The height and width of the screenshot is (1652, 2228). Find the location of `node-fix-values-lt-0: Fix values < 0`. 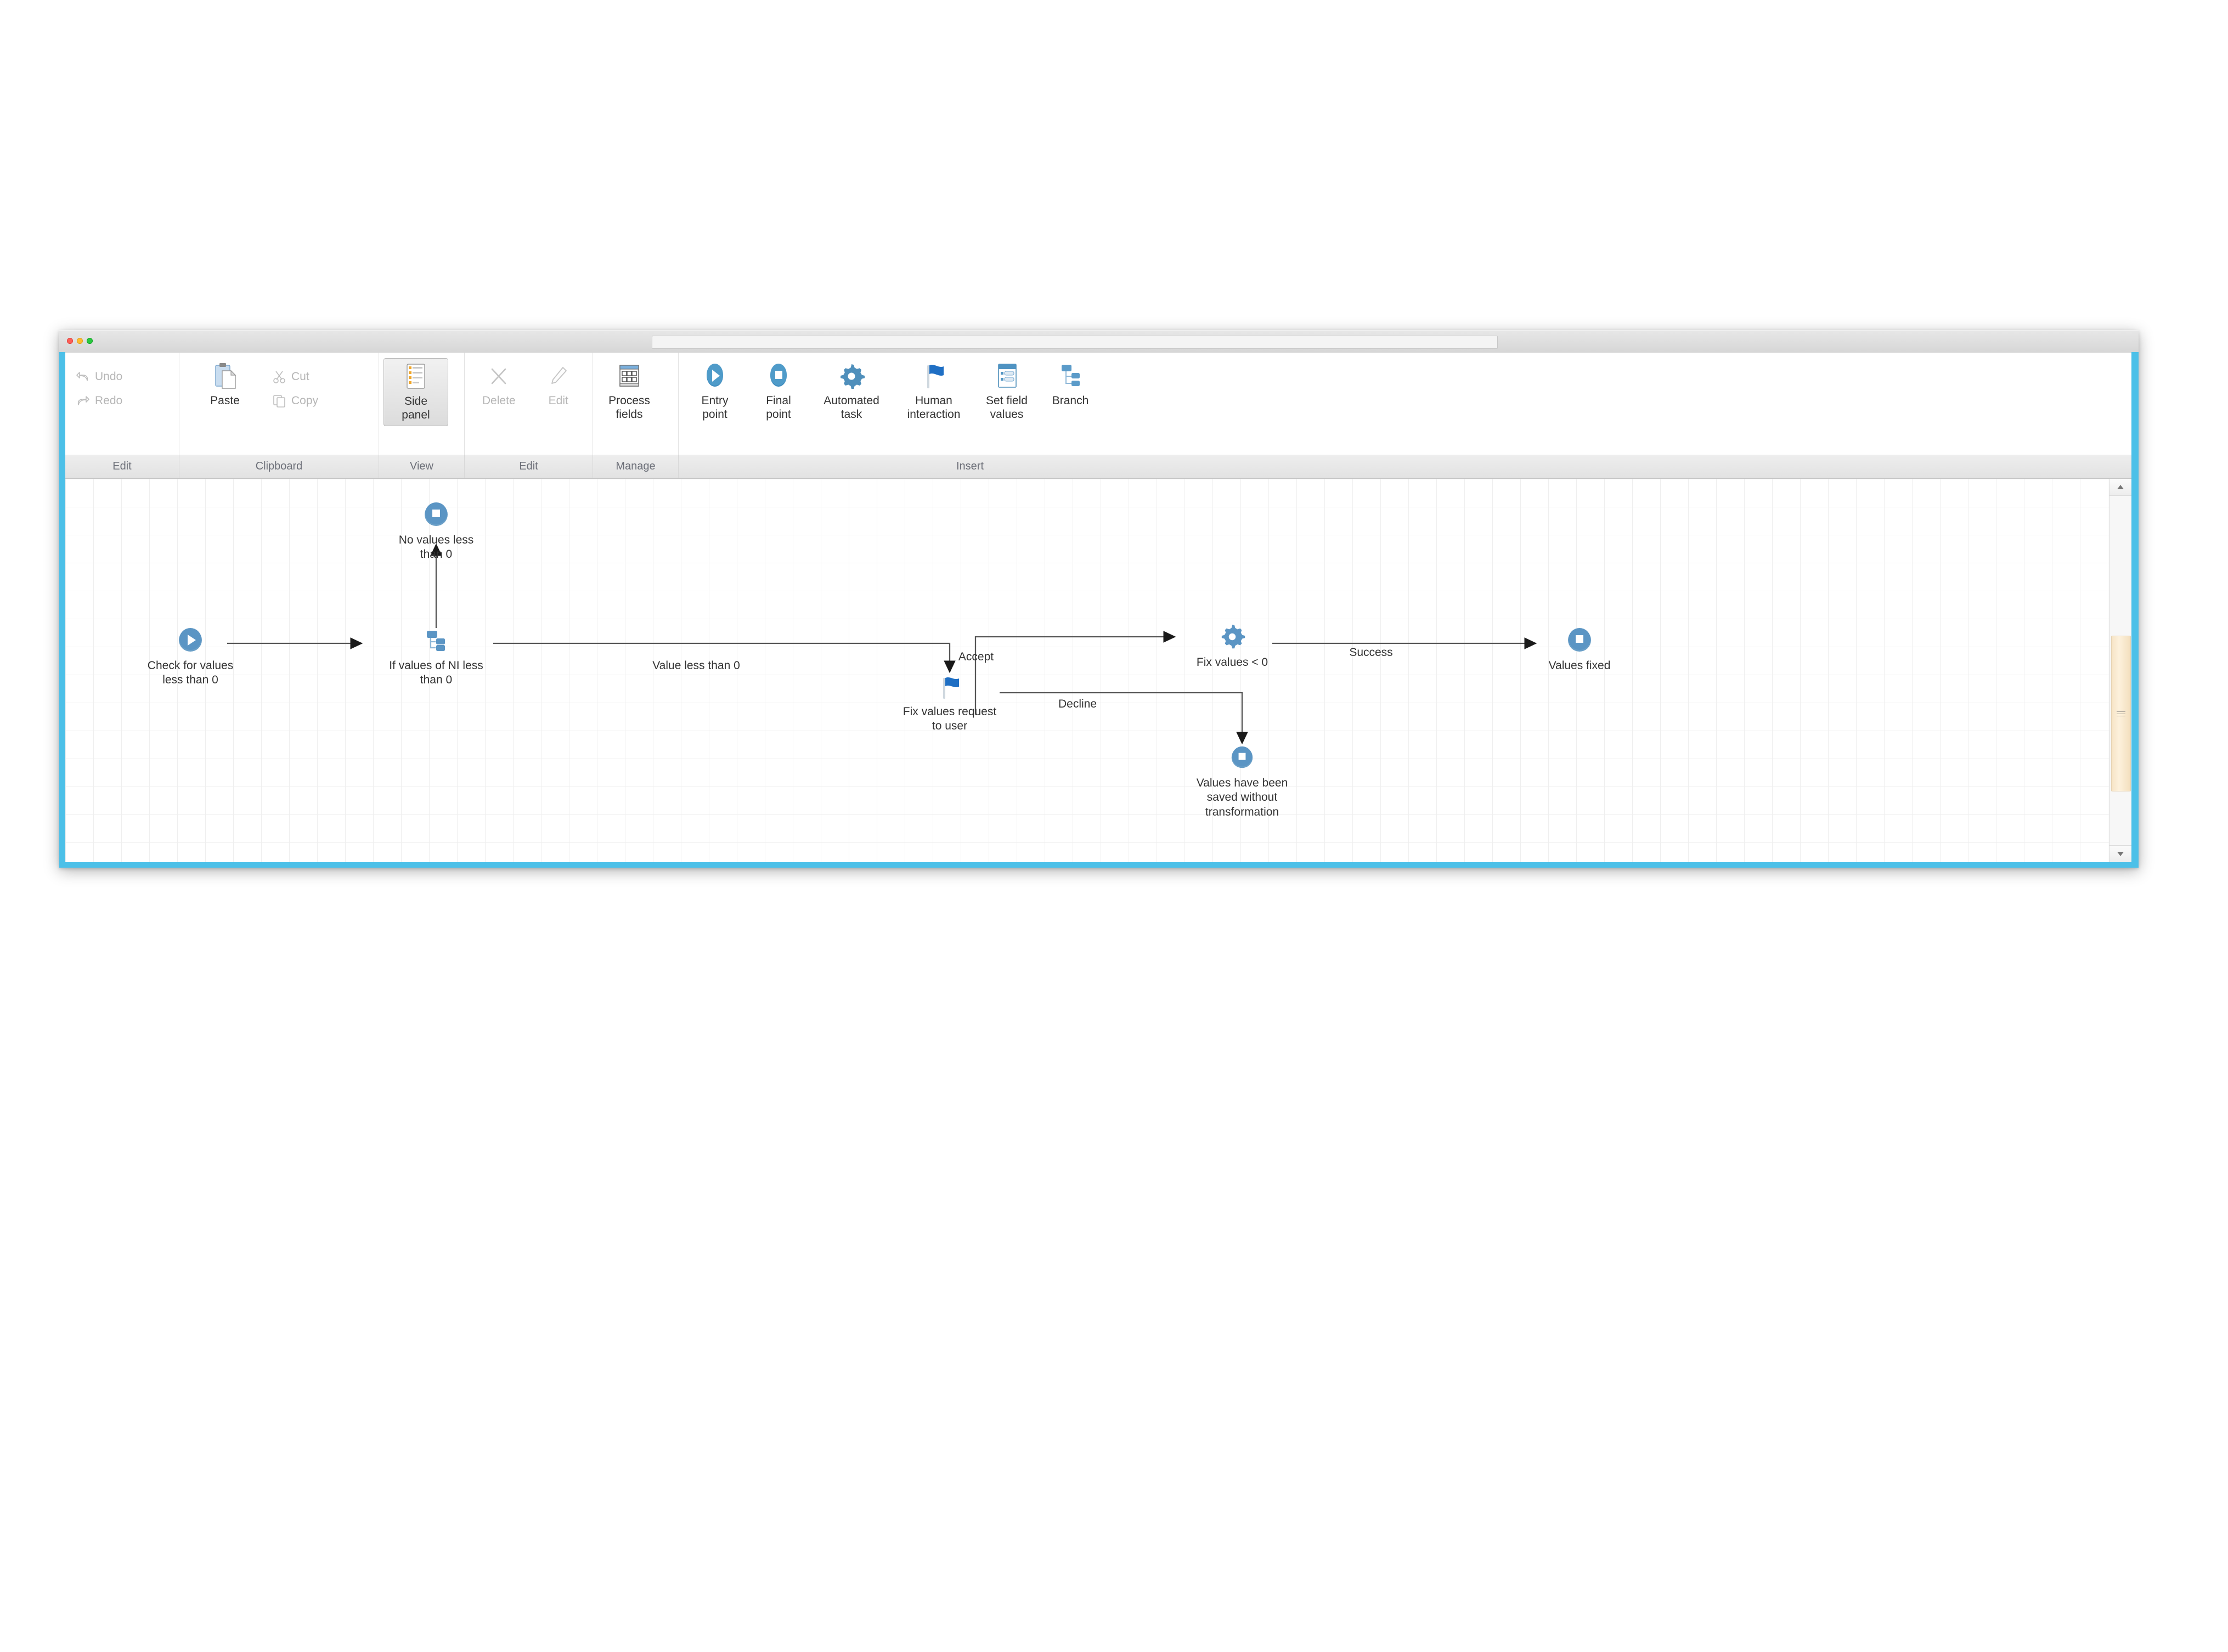

node-fix-values-lt-0: Fix values < 0 is located at coordinates (1232, 646).